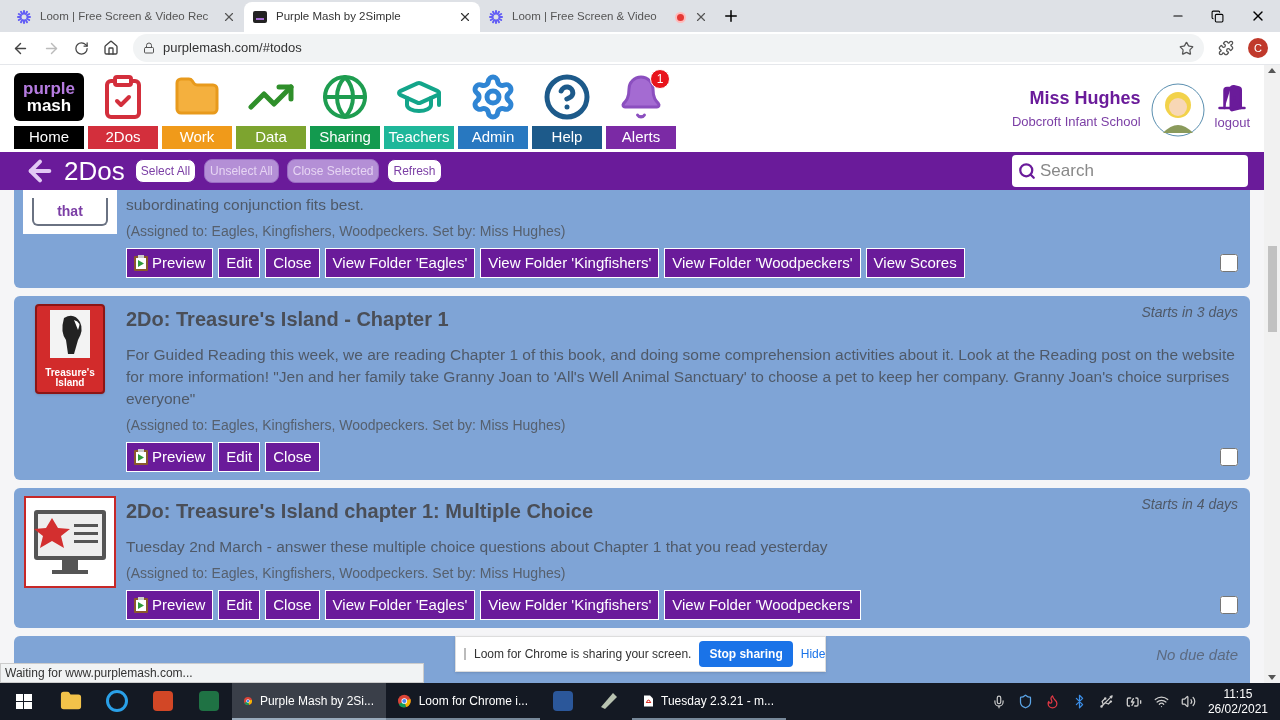 The width and height of the screenshot is (1280, 720). I want to click on nav-label: Sharing, so click(345, 137).